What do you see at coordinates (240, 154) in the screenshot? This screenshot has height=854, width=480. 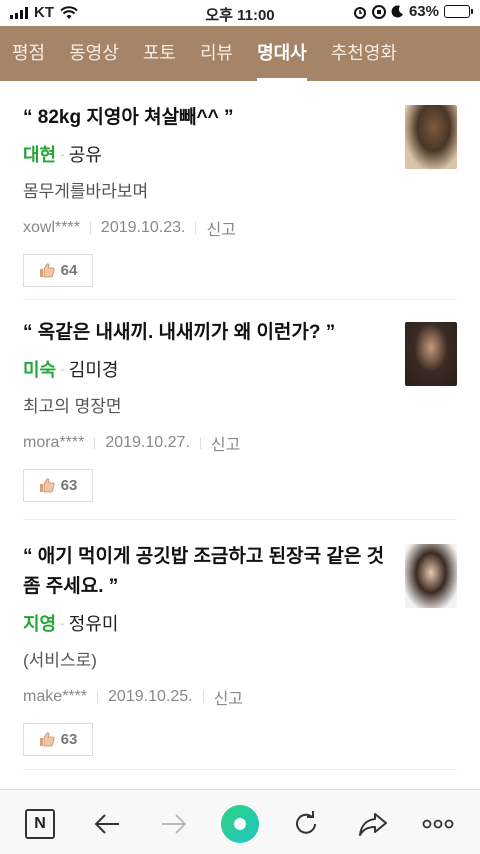 I see `role-line: 대현 · 공유` at bounding box center [240, 154].